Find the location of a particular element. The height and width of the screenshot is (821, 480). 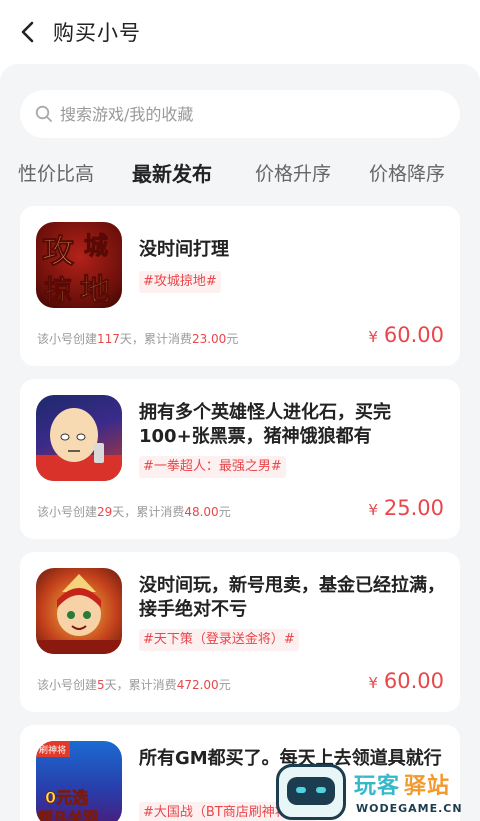

sort-tabs: 性价比高 最新发布 价格升序 价格降序 is located at coordinates (240, 174).